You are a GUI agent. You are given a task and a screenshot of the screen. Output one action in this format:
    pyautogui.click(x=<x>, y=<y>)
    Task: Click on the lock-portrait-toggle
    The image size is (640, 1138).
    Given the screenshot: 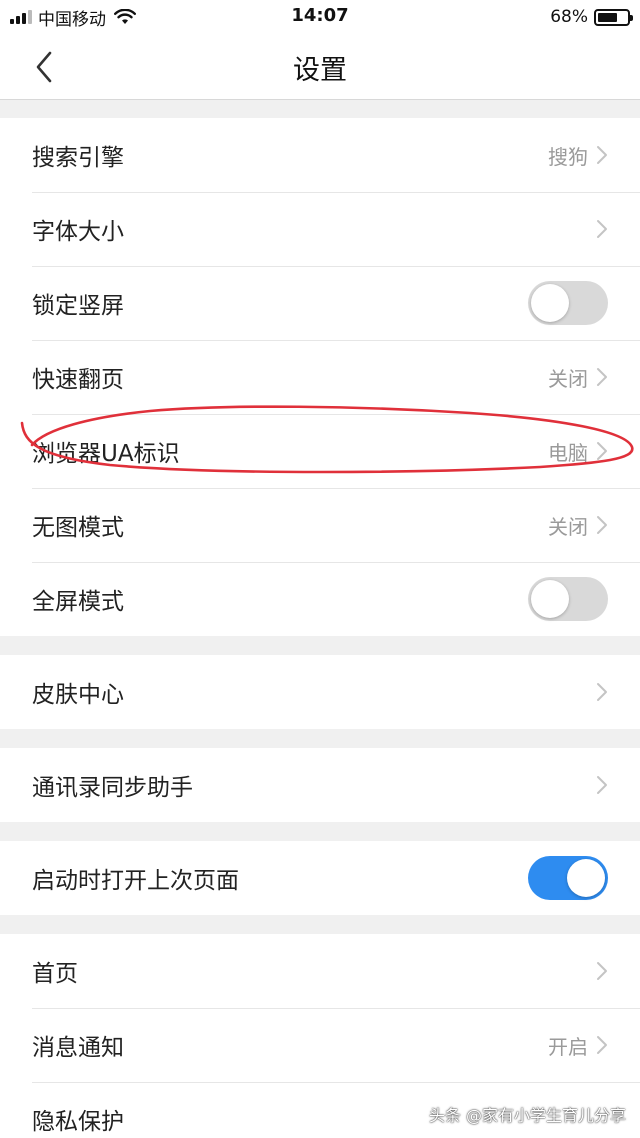 What is the action you would take?
    pyautogui.click(x=568, y=303)
    